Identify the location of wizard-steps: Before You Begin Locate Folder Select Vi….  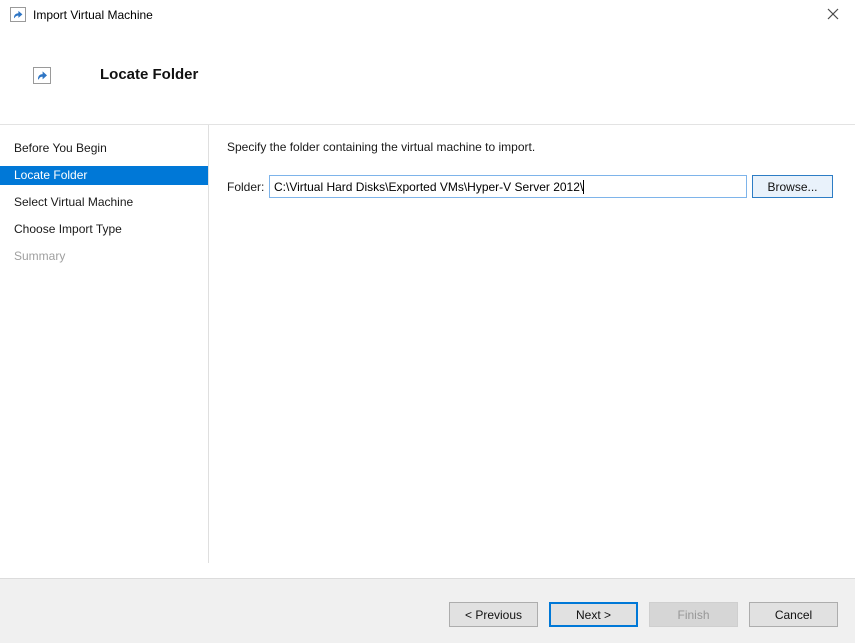
(104, 199).